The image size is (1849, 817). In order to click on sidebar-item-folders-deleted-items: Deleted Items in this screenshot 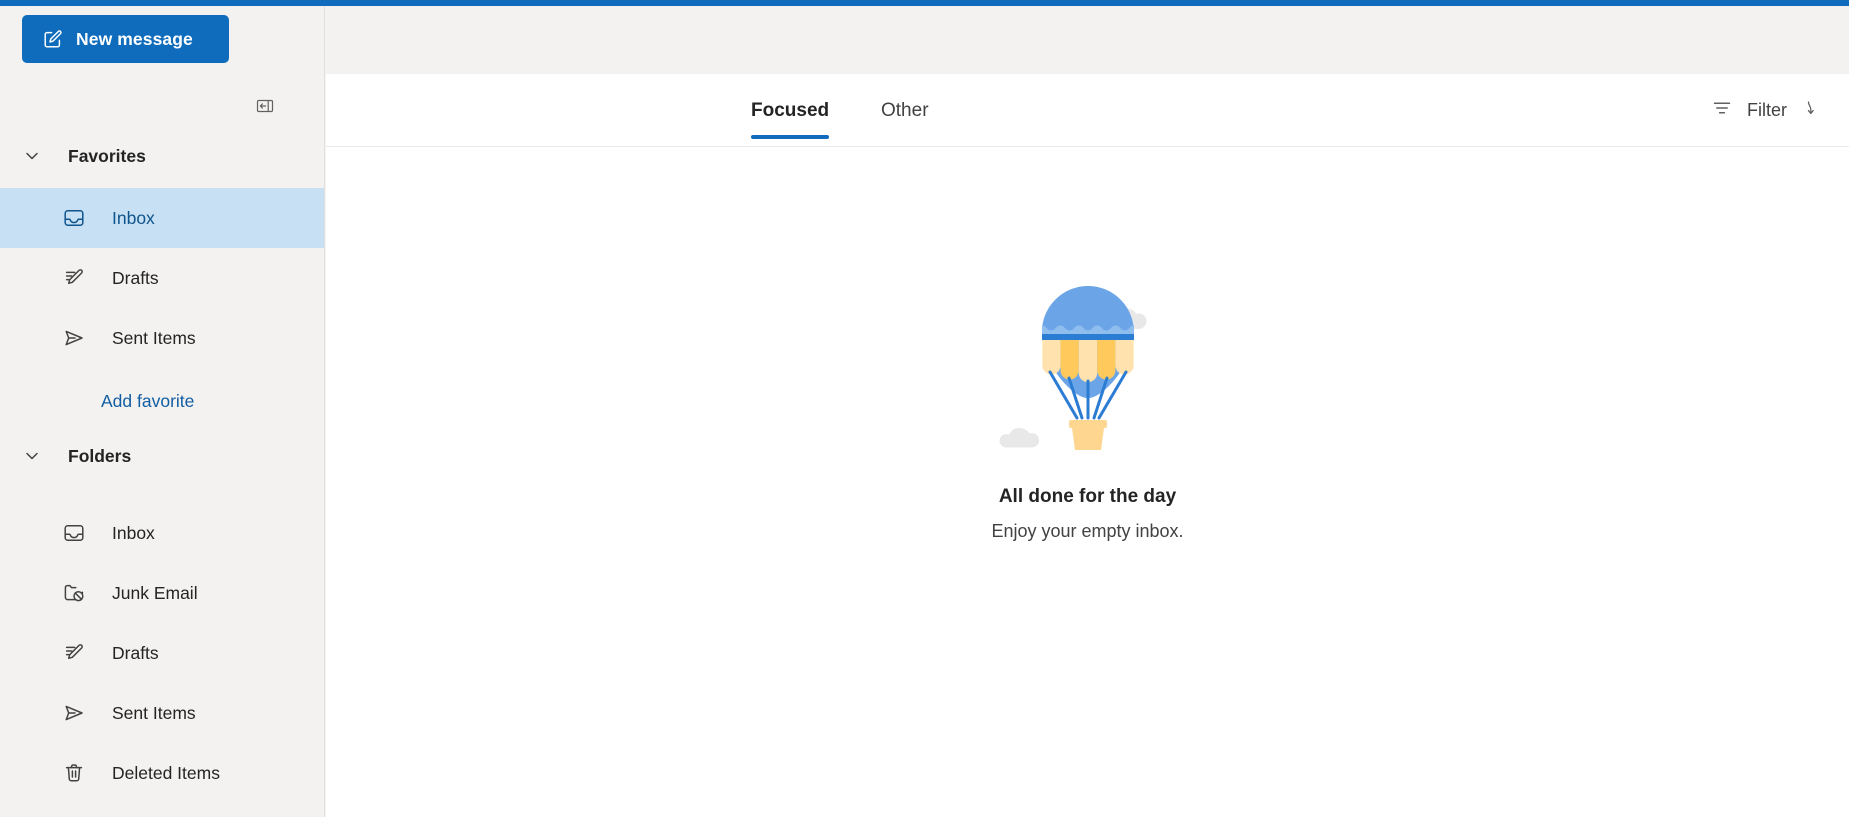, I will do `click(162, 773)`.